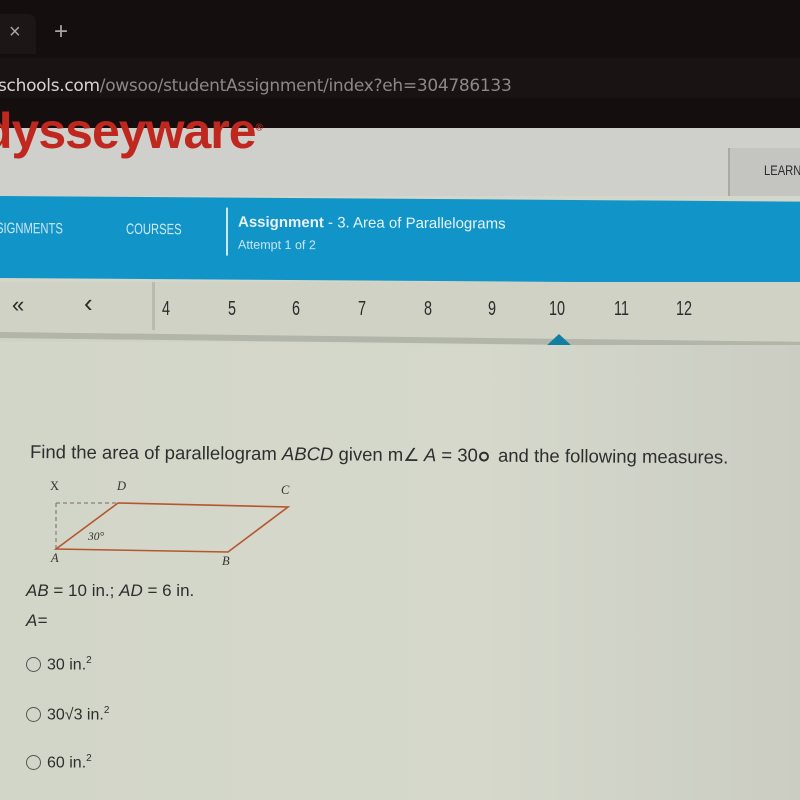 The height and width of the screenshot is (800, 800). What do you see at coordinates (492, 309) in the screenshot?
I see `question-9: 9` at bounding box center [492, 309].